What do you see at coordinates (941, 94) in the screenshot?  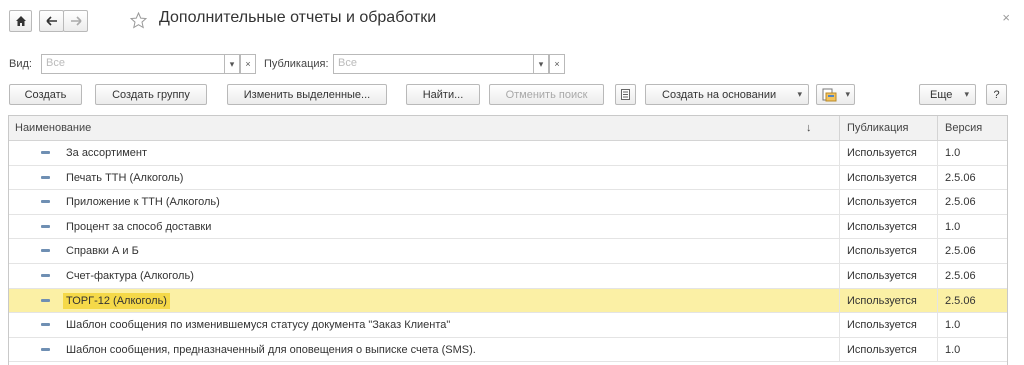 I see `more-label: Еще` at bounding box center [941, 94].